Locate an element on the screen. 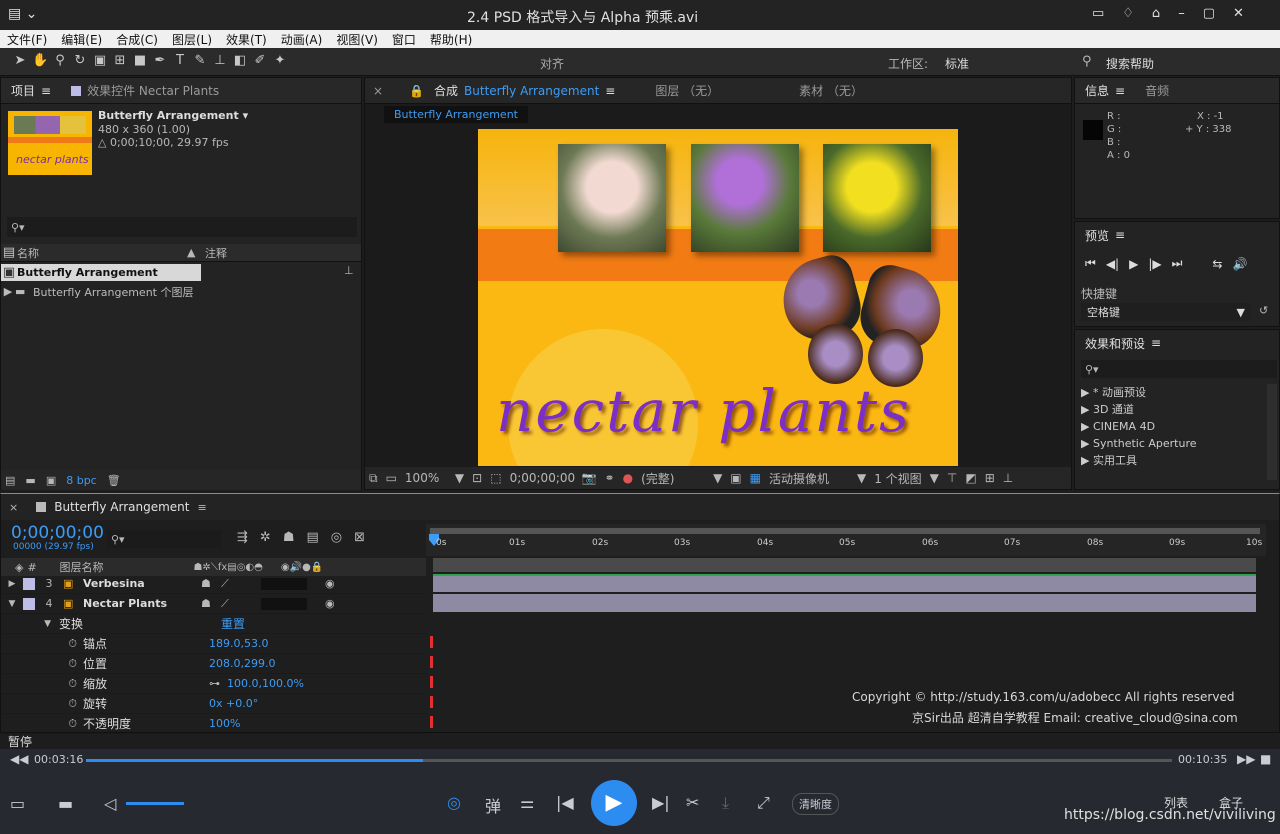 This screenshot has width=1280, height=834. comp-bar is located at coordinates (844, 565).